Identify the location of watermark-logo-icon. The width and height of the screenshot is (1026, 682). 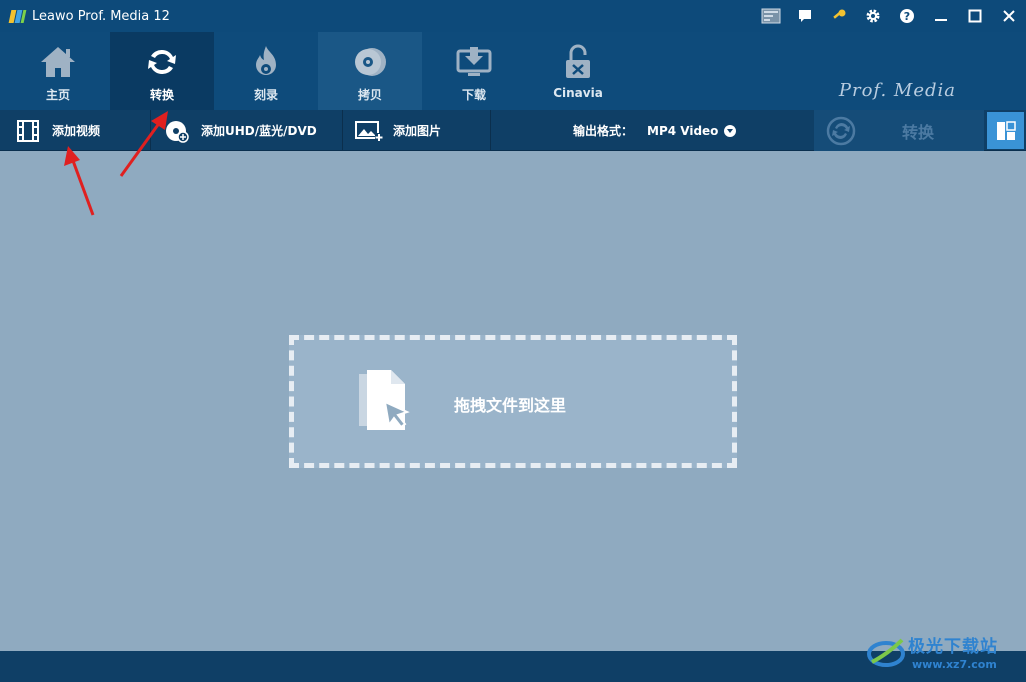
(886, 652).